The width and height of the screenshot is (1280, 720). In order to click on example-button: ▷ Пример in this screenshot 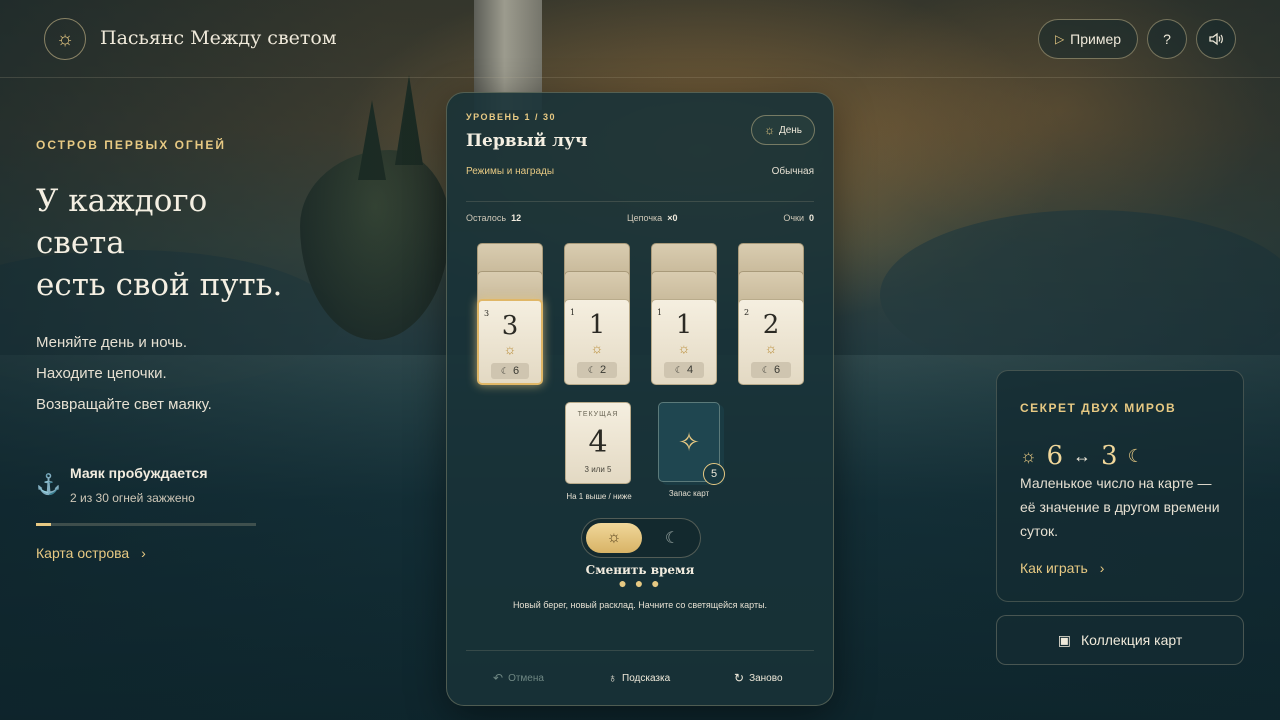, I will do `click(1088, 39)`.